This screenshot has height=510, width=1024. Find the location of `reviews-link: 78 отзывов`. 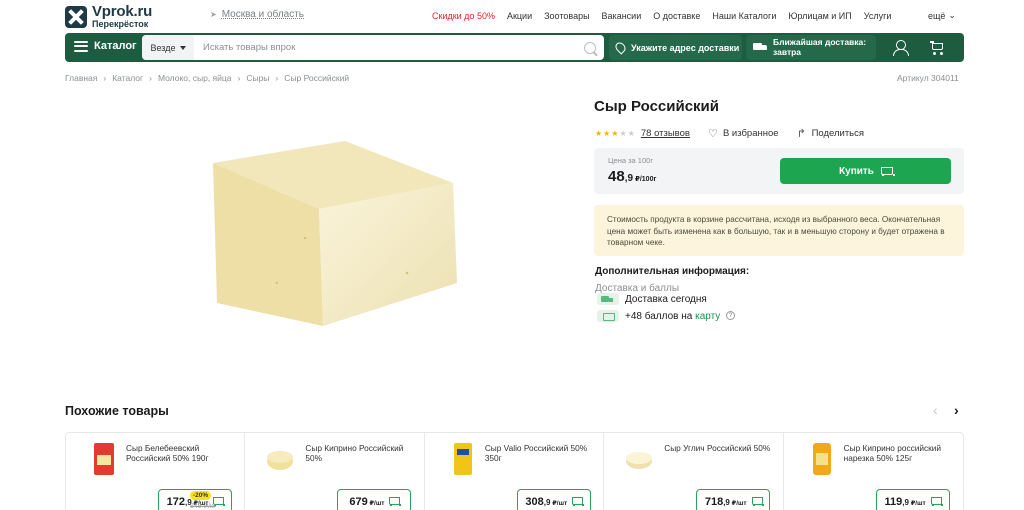

reviews-link: 78 отзывов is located at coordinates (665, 133).